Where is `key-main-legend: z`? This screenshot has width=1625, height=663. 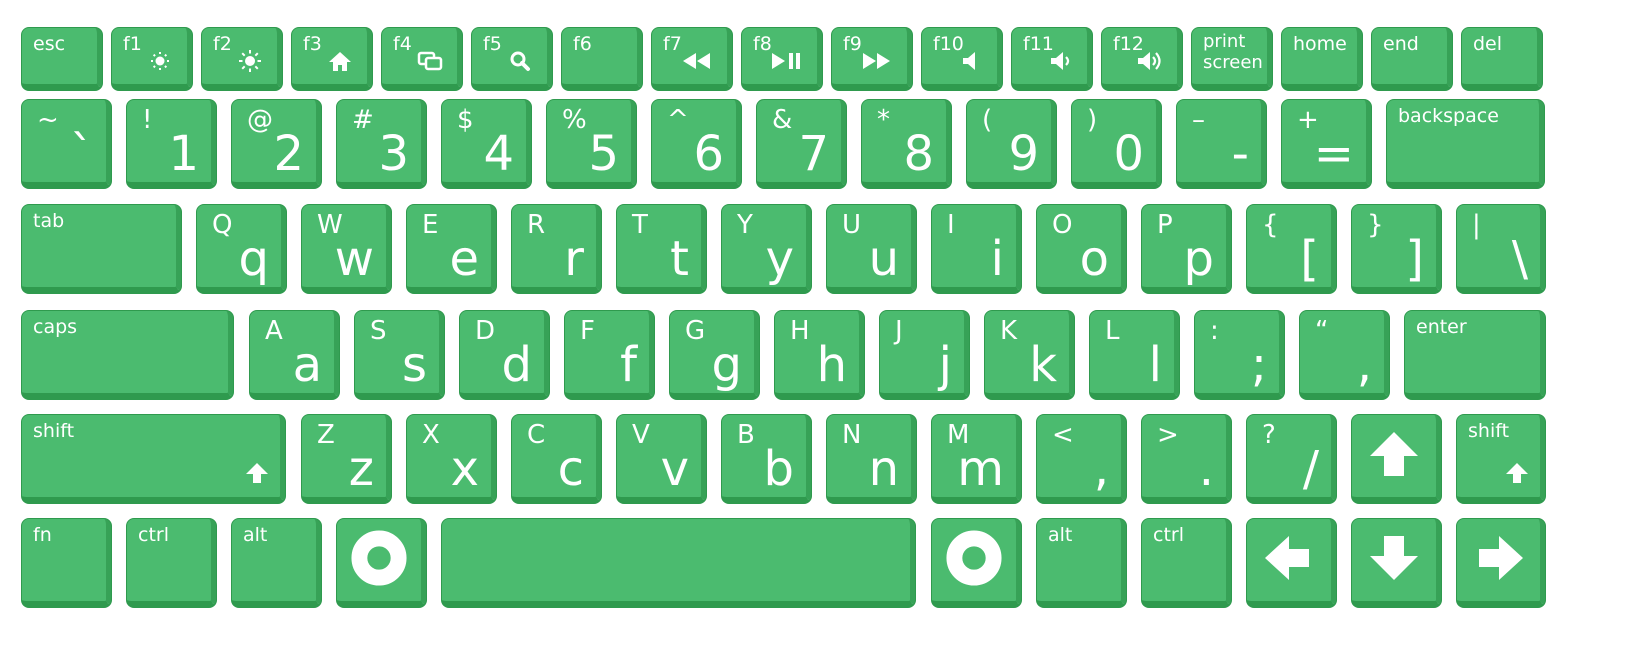 key-main-legend: z is located at coordinates (361, 469).